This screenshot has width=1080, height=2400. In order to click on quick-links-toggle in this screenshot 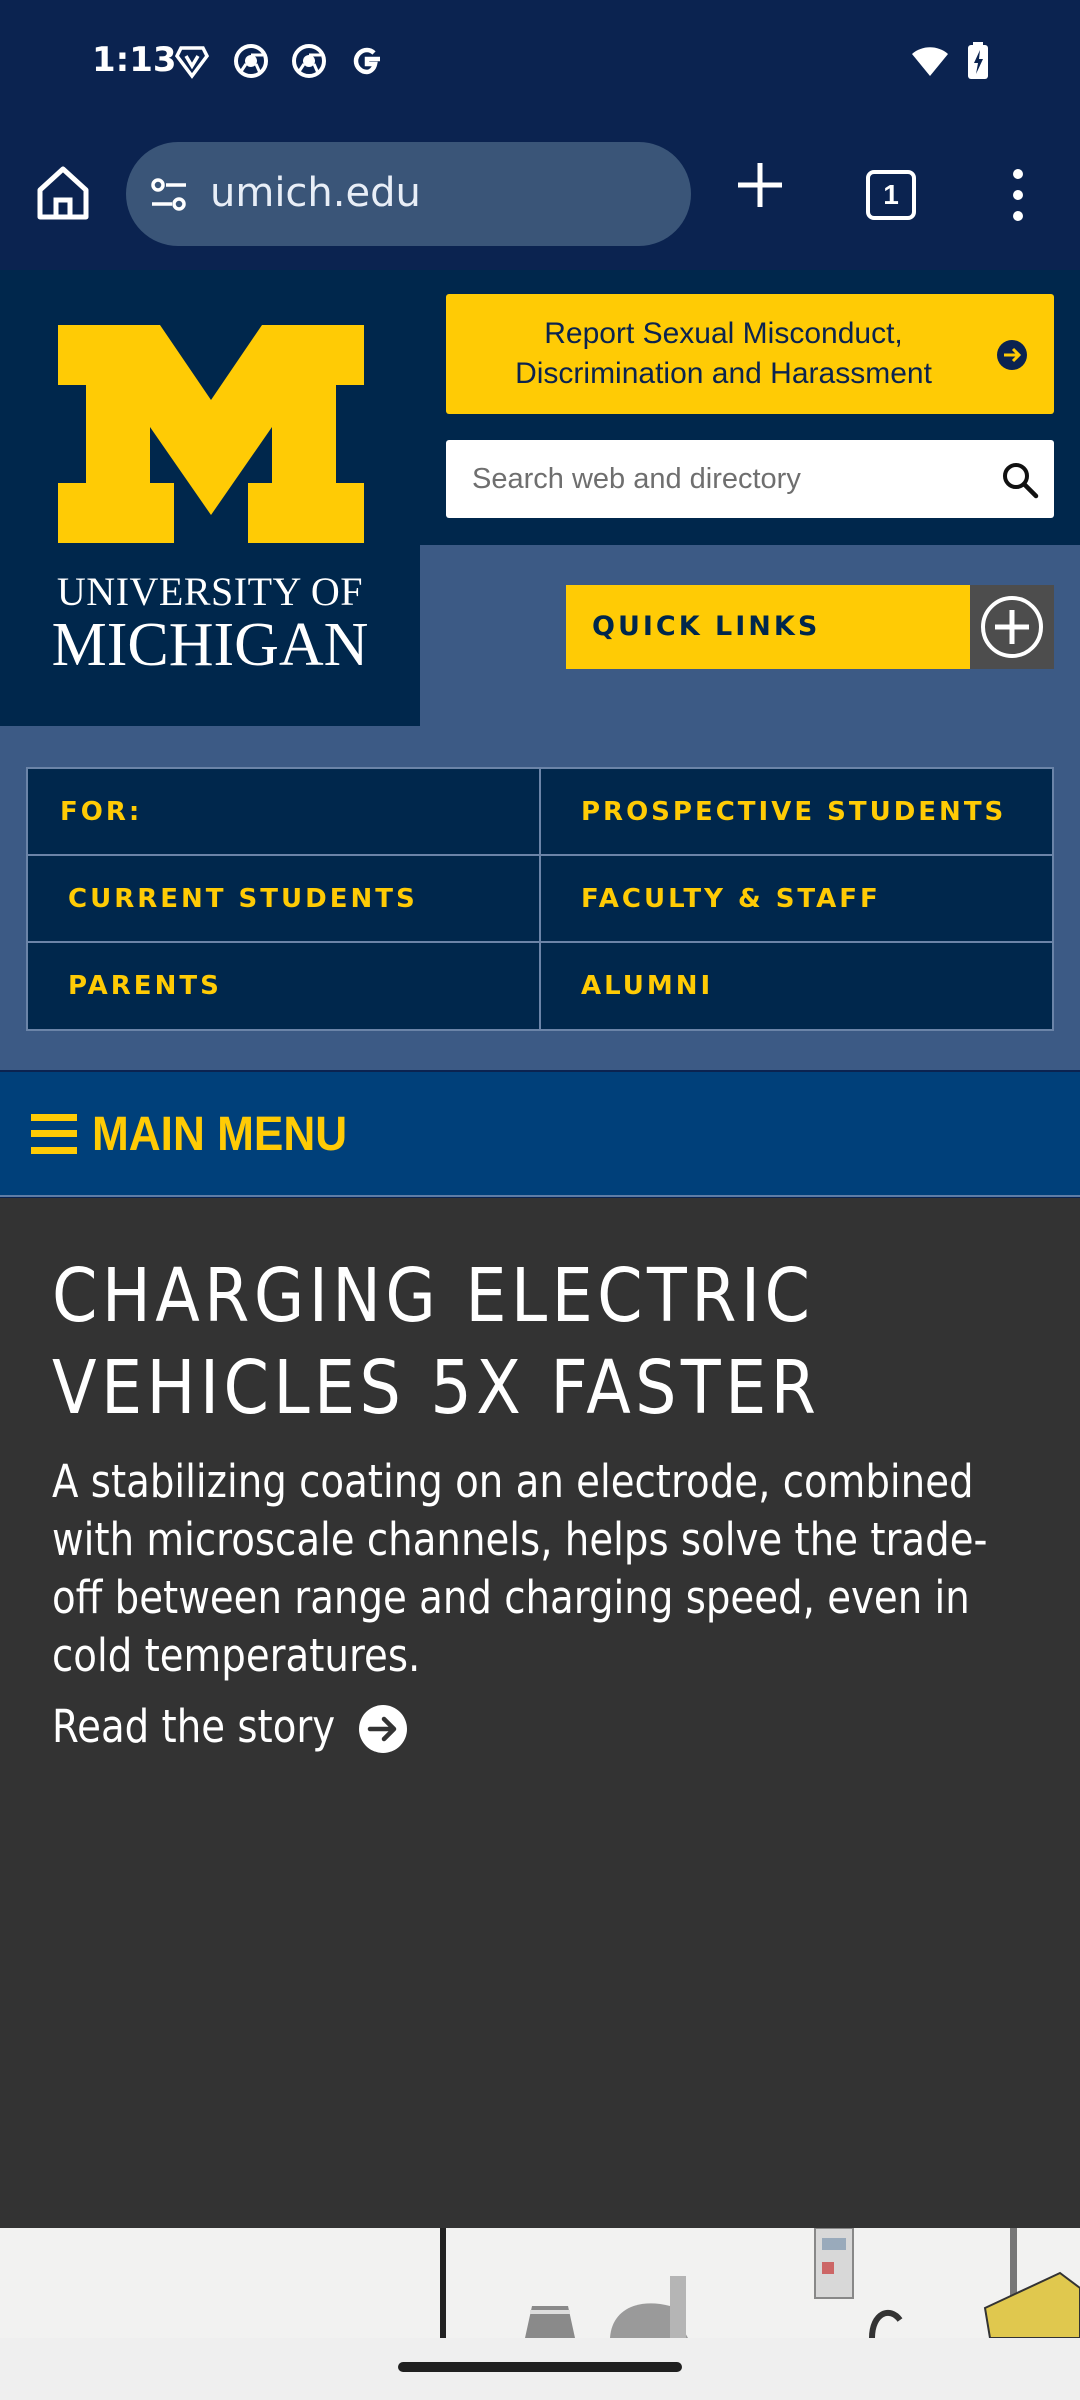, I will do `click(1012, 627)`.